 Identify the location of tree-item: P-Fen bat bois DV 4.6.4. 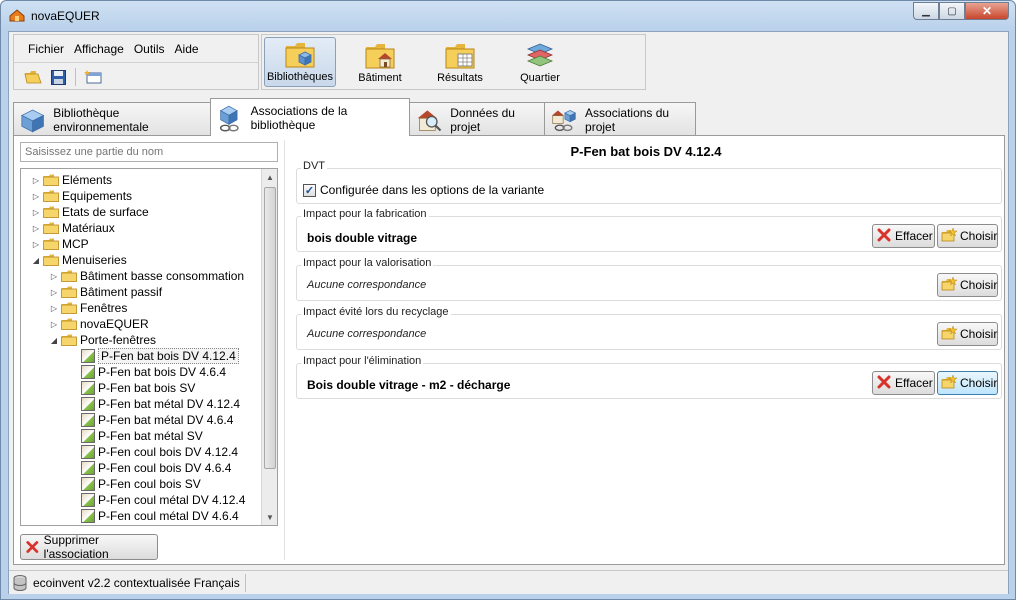
(147, 372).